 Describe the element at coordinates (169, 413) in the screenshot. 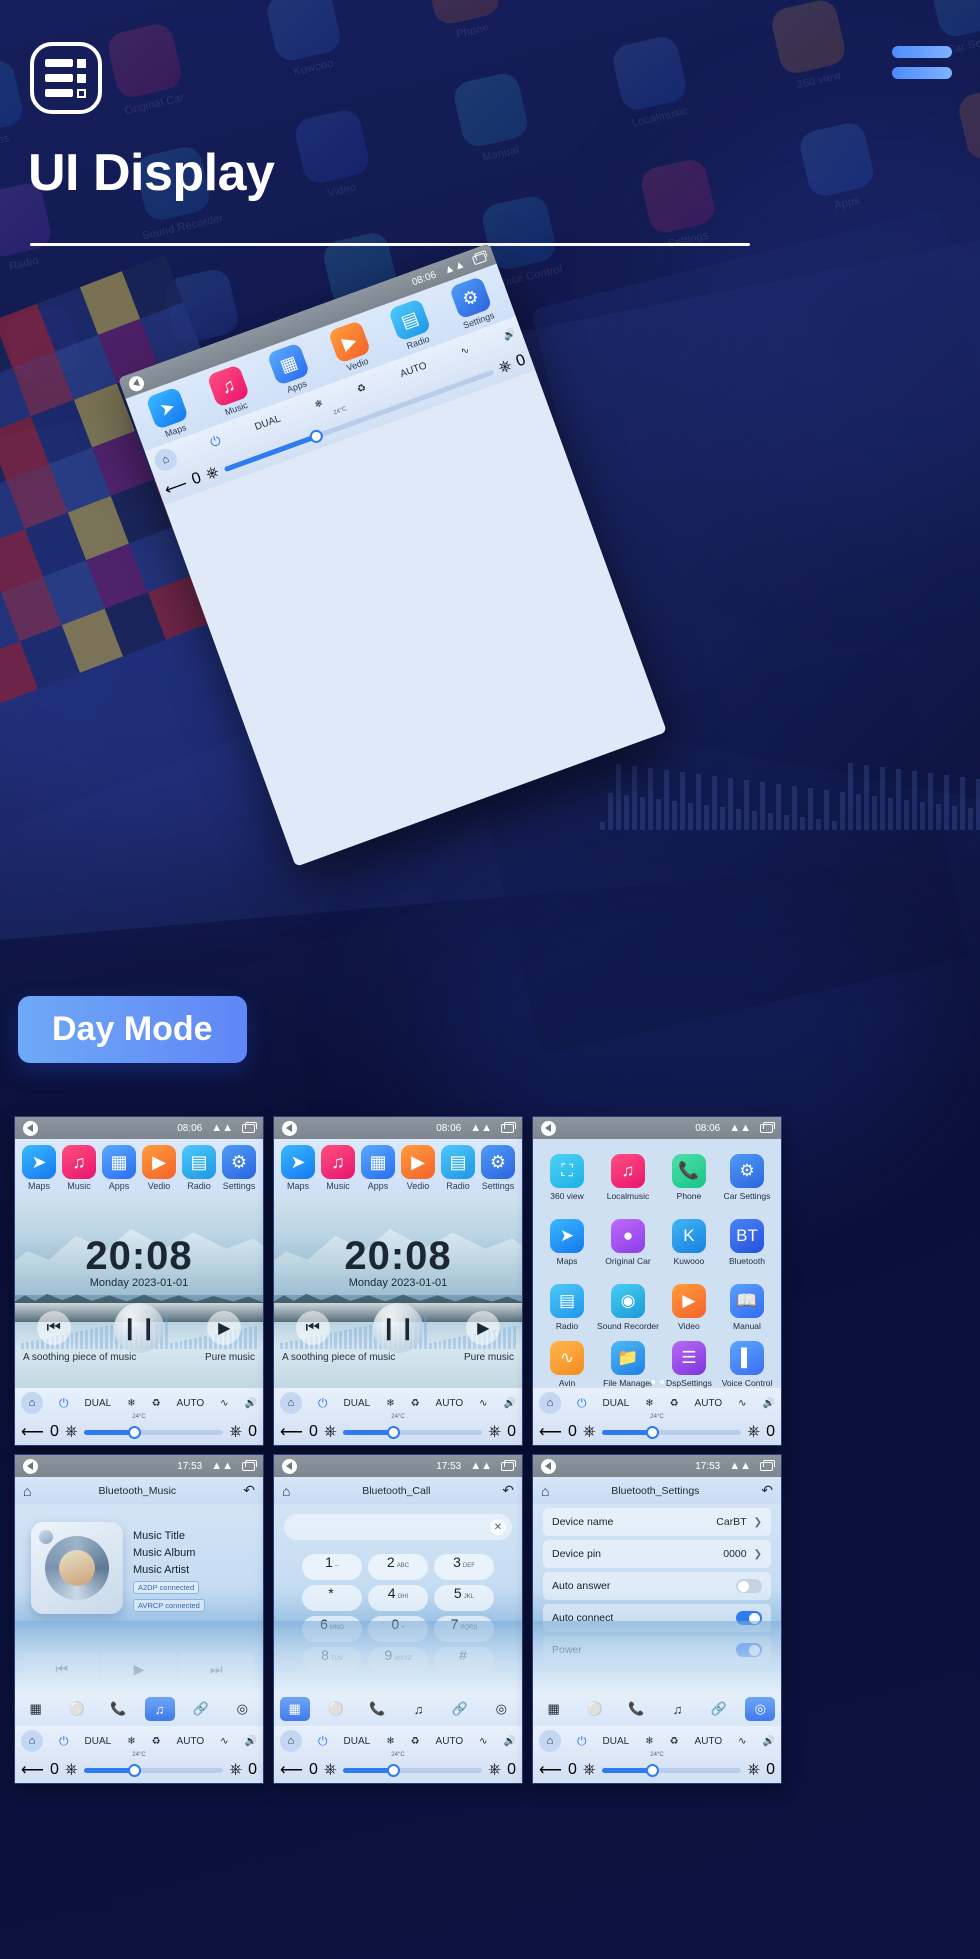

I see `hero-dock-item-maps: ➤ Maps` at that location.